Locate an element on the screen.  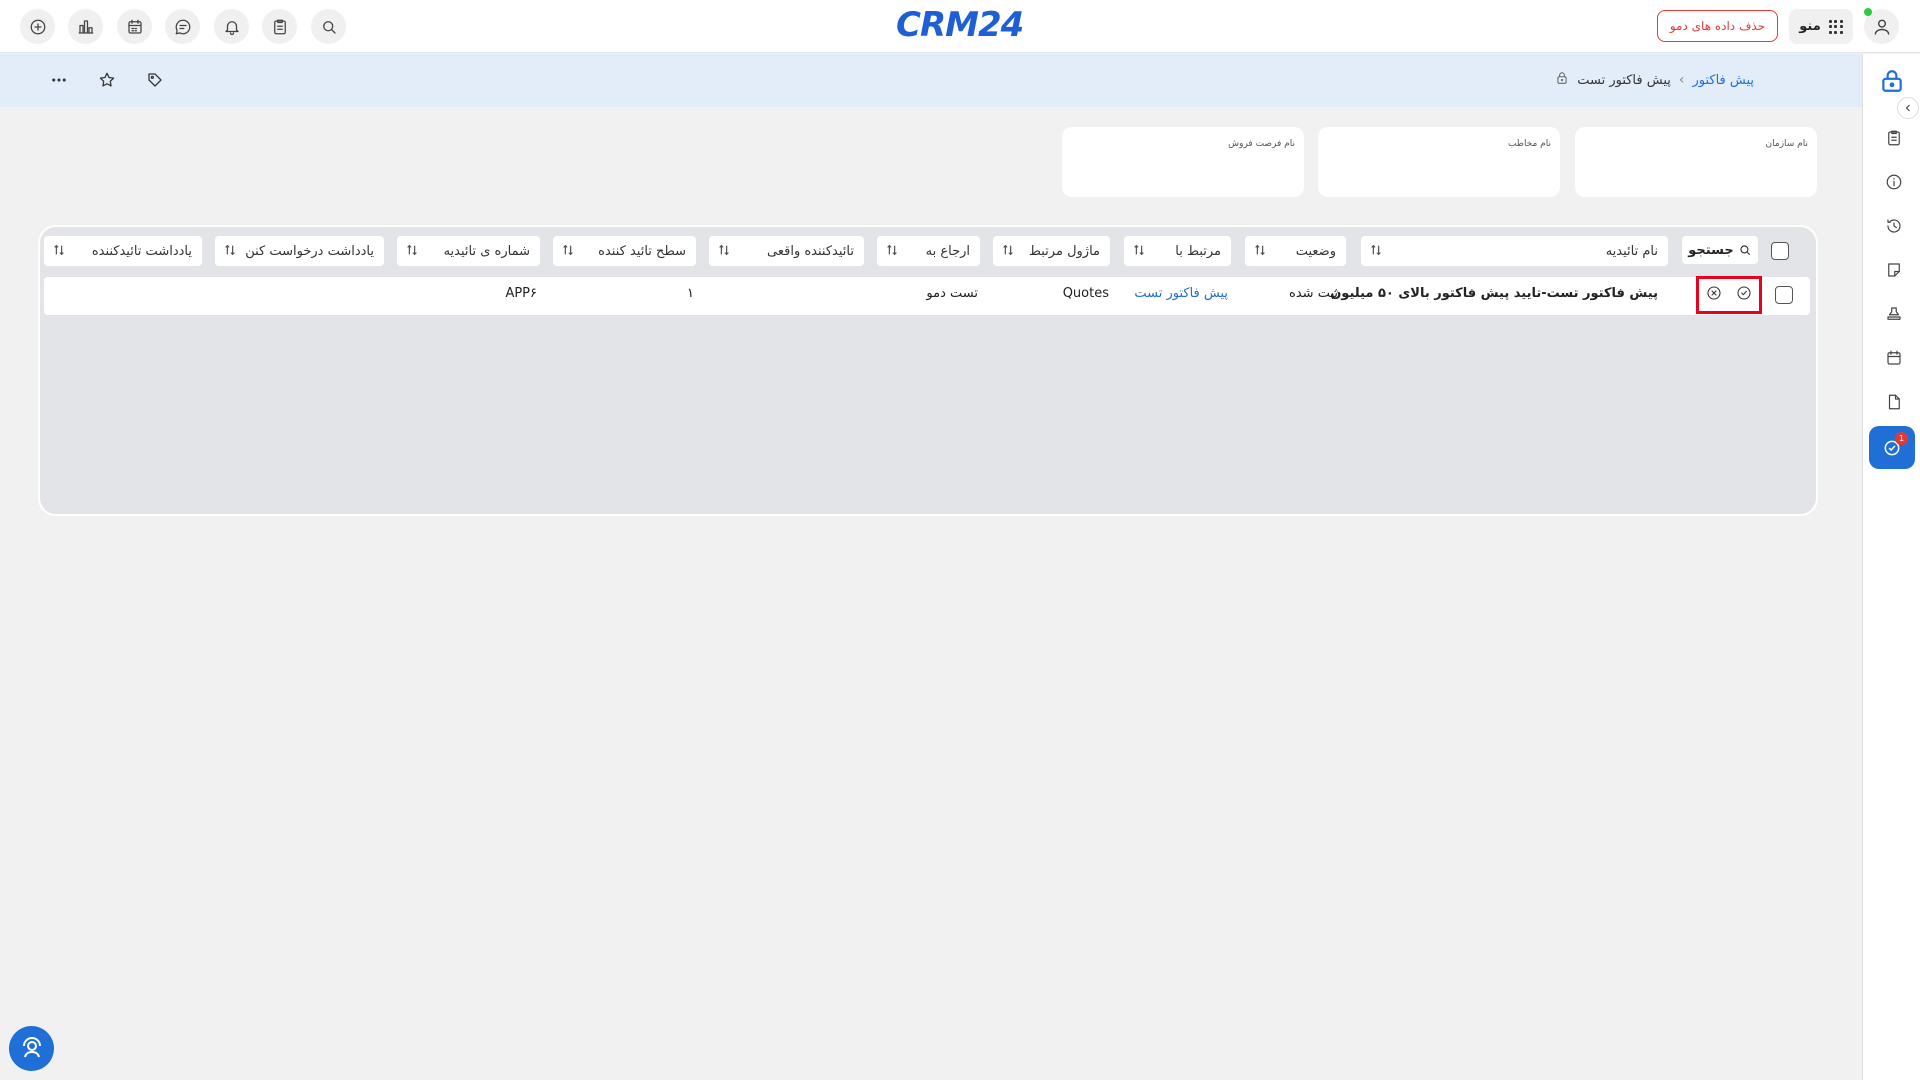
row-select-checkbox is located at coordinates (1784, 295).